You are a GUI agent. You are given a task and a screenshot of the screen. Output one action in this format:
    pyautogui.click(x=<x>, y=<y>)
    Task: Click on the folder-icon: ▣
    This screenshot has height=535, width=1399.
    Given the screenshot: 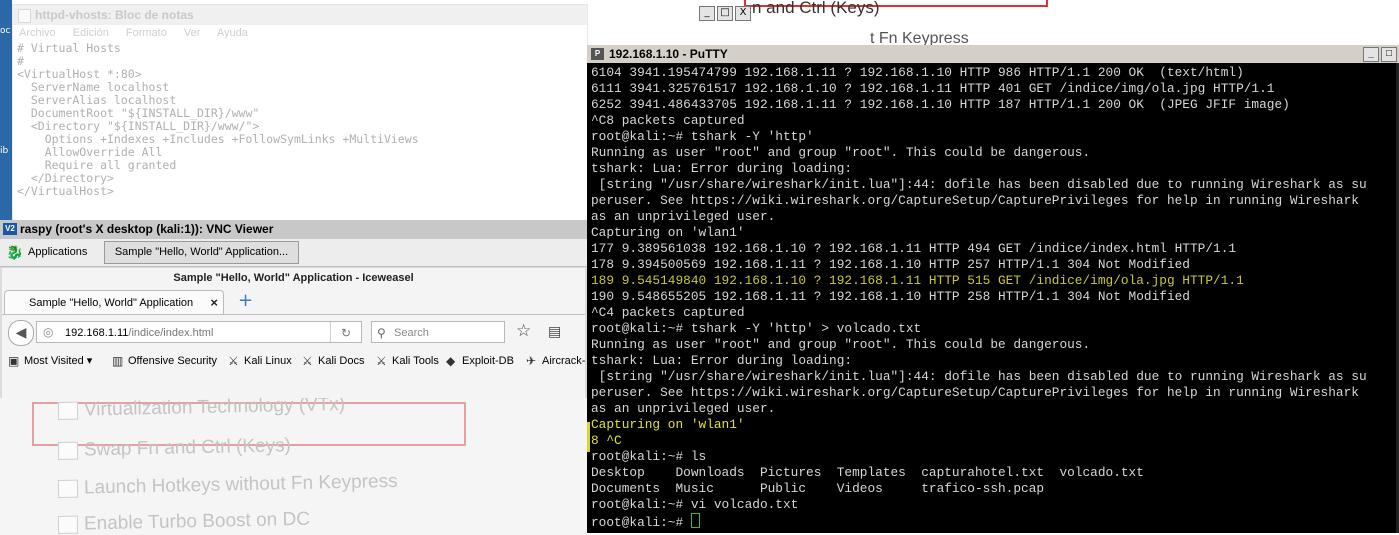 What is the action you would take?
    pyautogui.click(x=14, y=361)
    